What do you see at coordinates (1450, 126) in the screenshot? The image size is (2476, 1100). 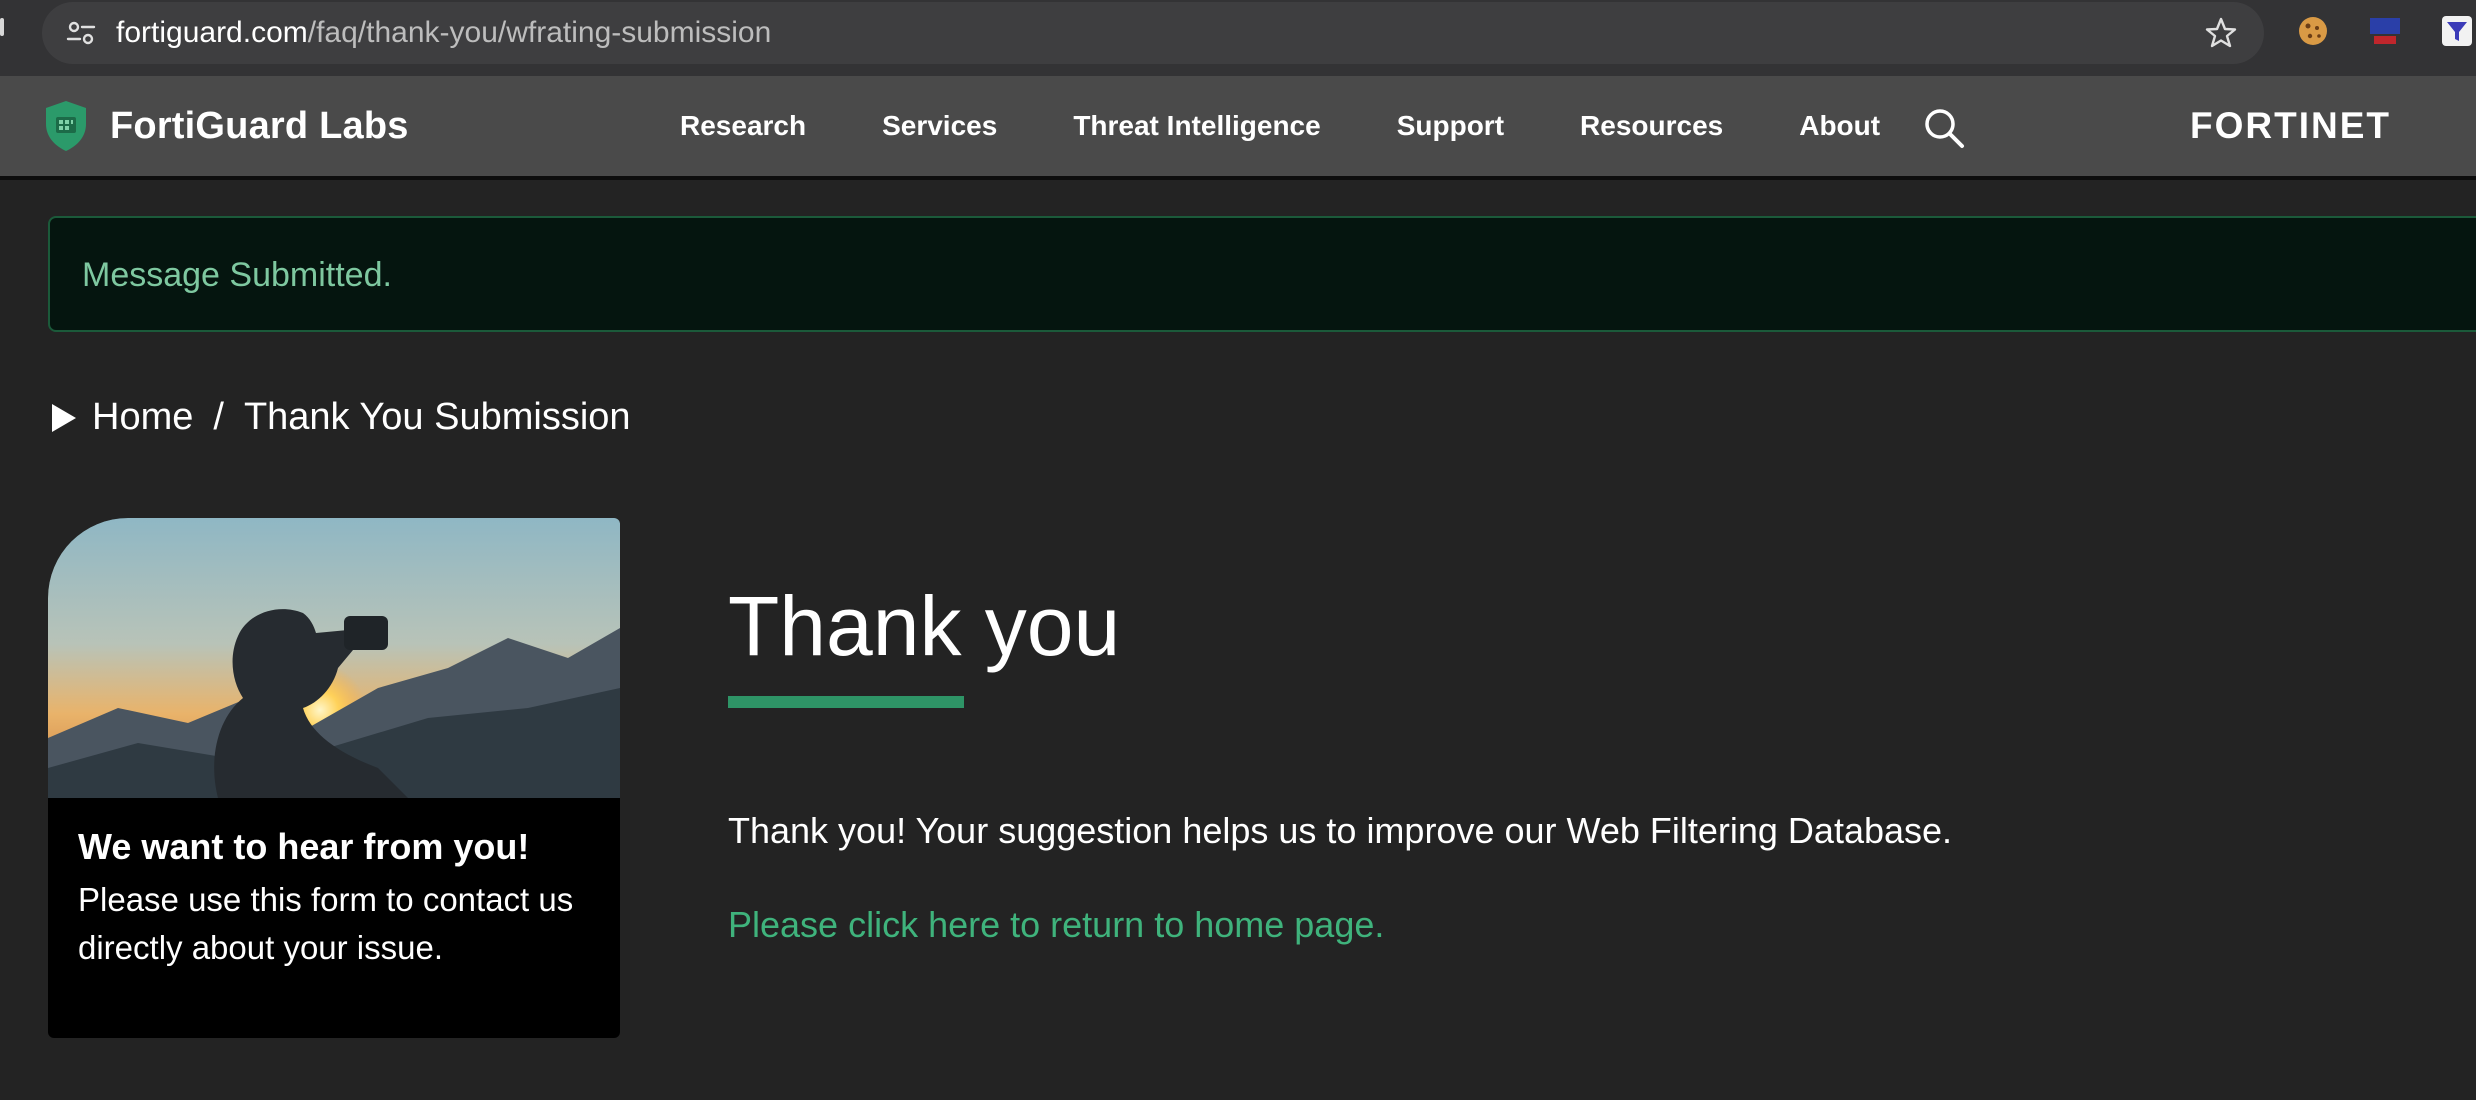 I see `nav-support: Support` at bounding box center [1450, 126].